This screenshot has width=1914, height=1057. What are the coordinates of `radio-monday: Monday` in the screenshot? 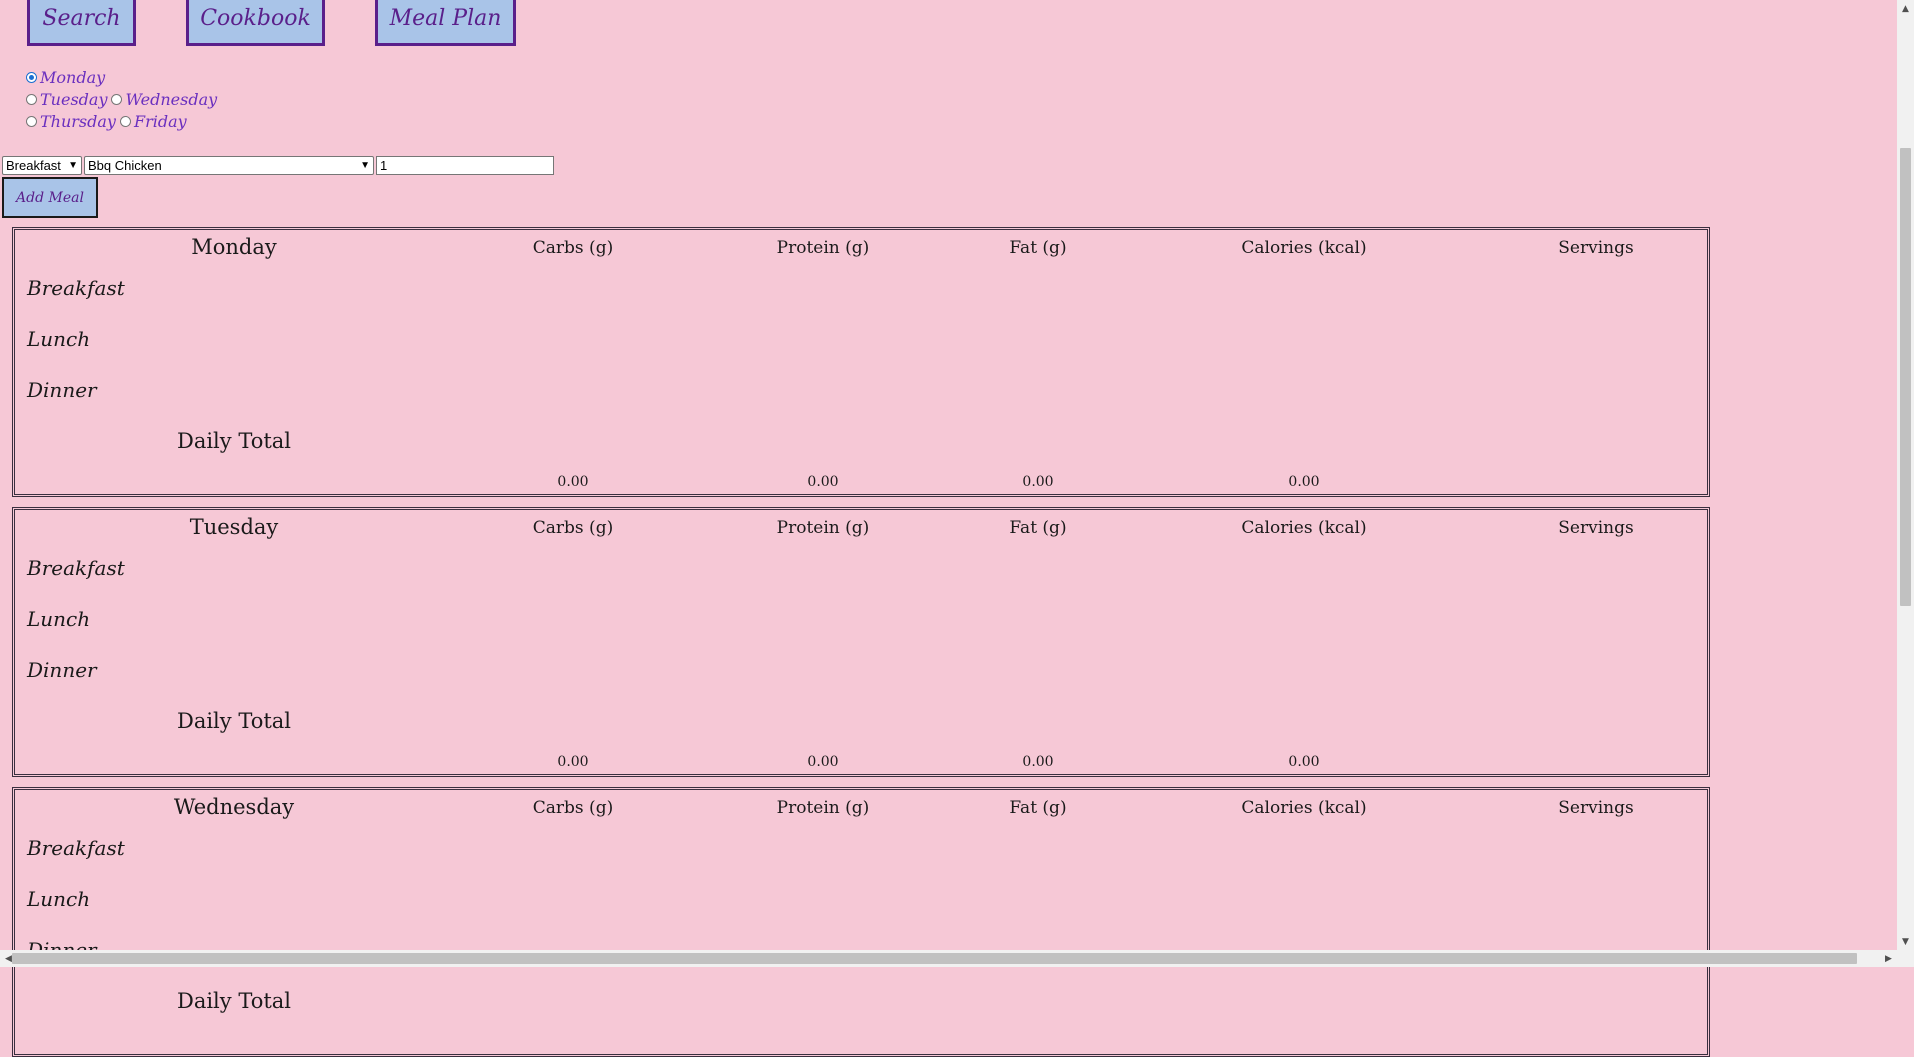 It's located at (65, 77).